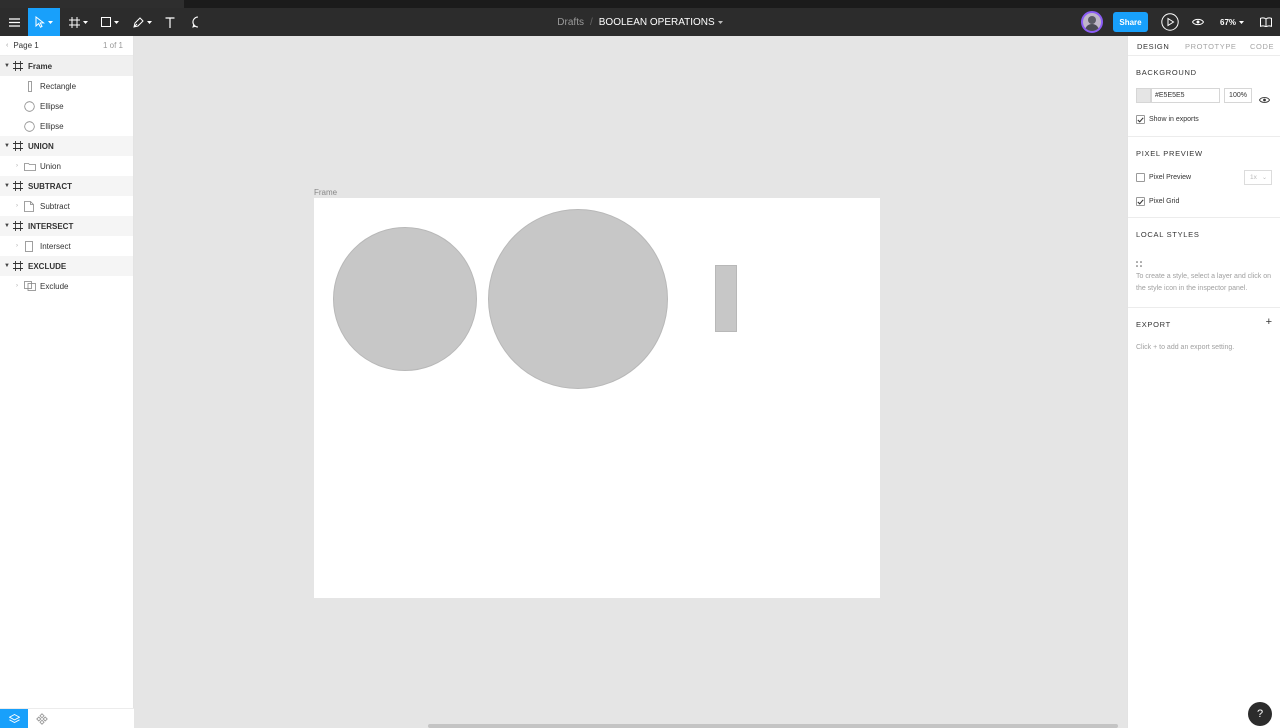 This screenshot has height=728, width=1280. I want to click on text-tool-button, so click(170, 22).